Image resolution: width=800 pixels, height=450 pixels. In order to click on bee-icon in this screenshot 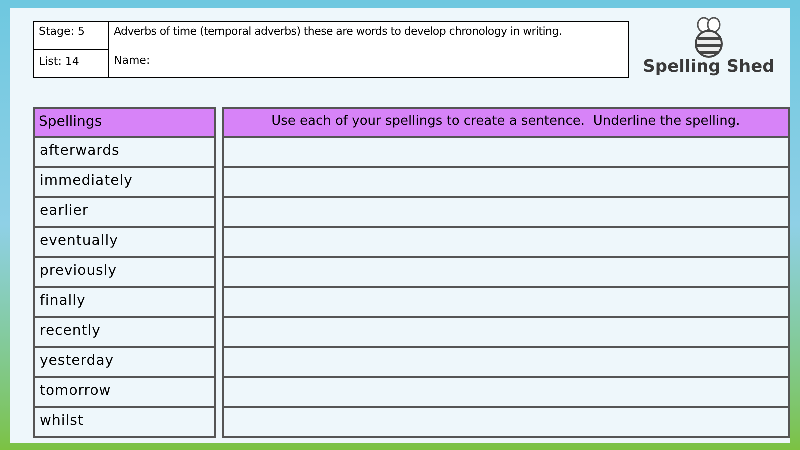, I will do `click(709, 38)`.